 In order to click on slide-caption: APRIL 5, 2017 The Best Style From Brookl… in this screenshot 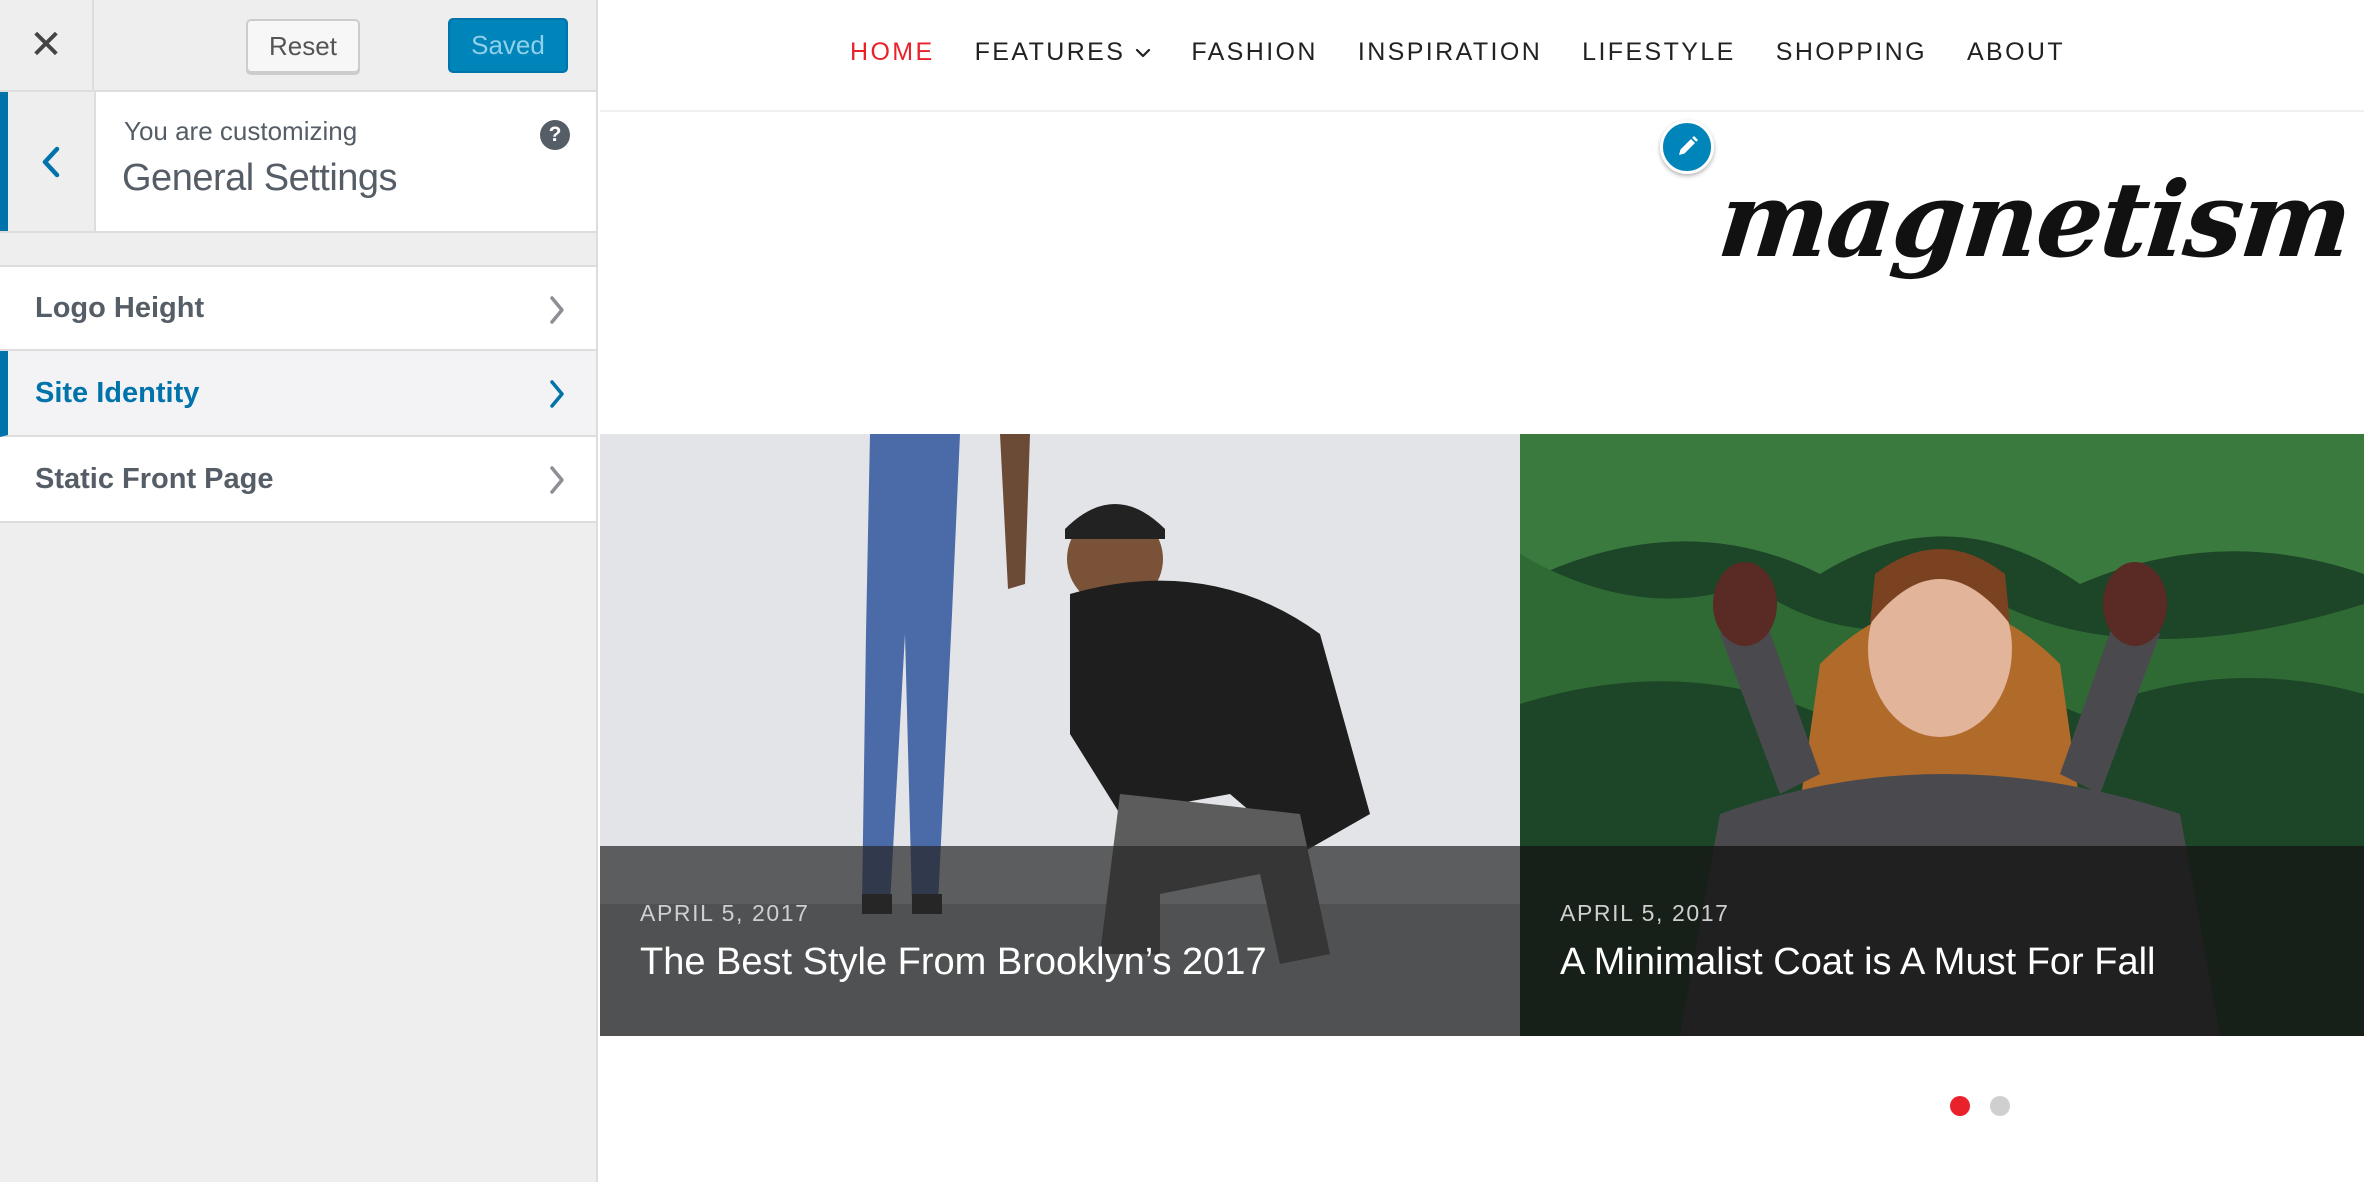, I will do `click(1060, 941)`.